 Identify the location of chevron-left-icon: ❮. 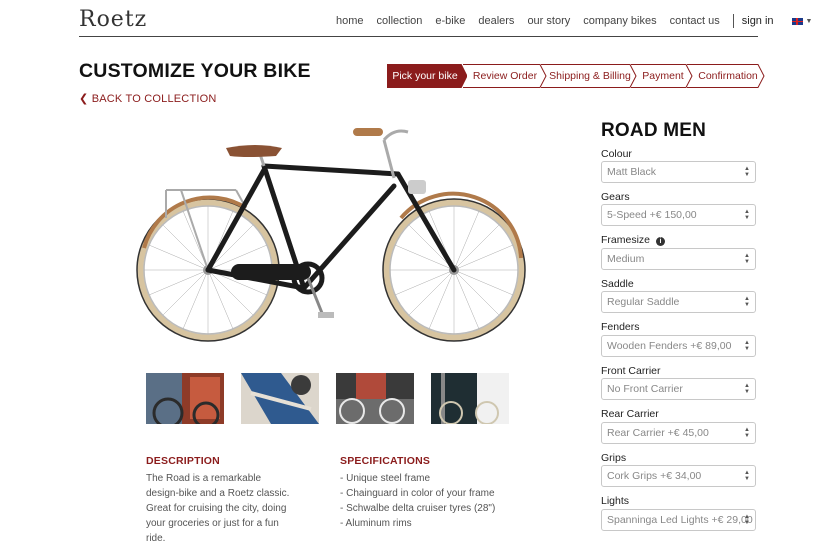
(84, 99).